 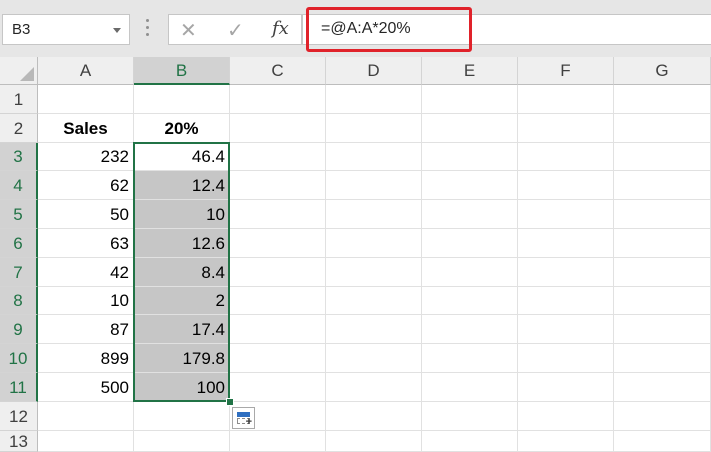 I want to click on cell-a12, so click(x=86, y=416).